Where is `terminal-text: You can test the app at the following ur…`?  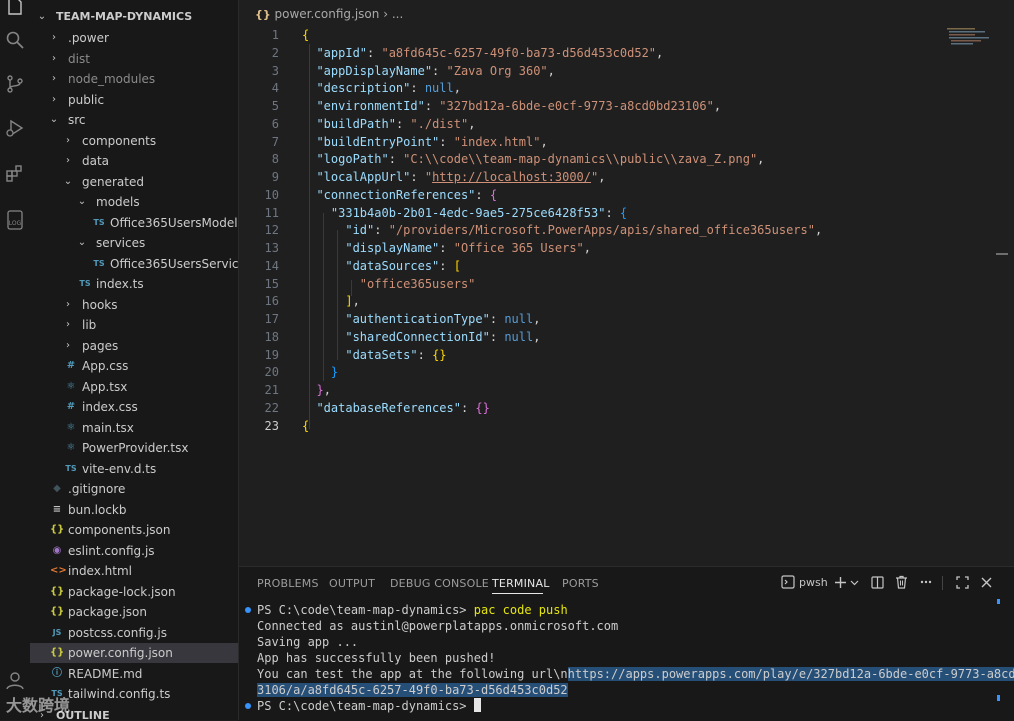 terminal-text: You can test the app at the following ur… is located at coordinates (412, 674).